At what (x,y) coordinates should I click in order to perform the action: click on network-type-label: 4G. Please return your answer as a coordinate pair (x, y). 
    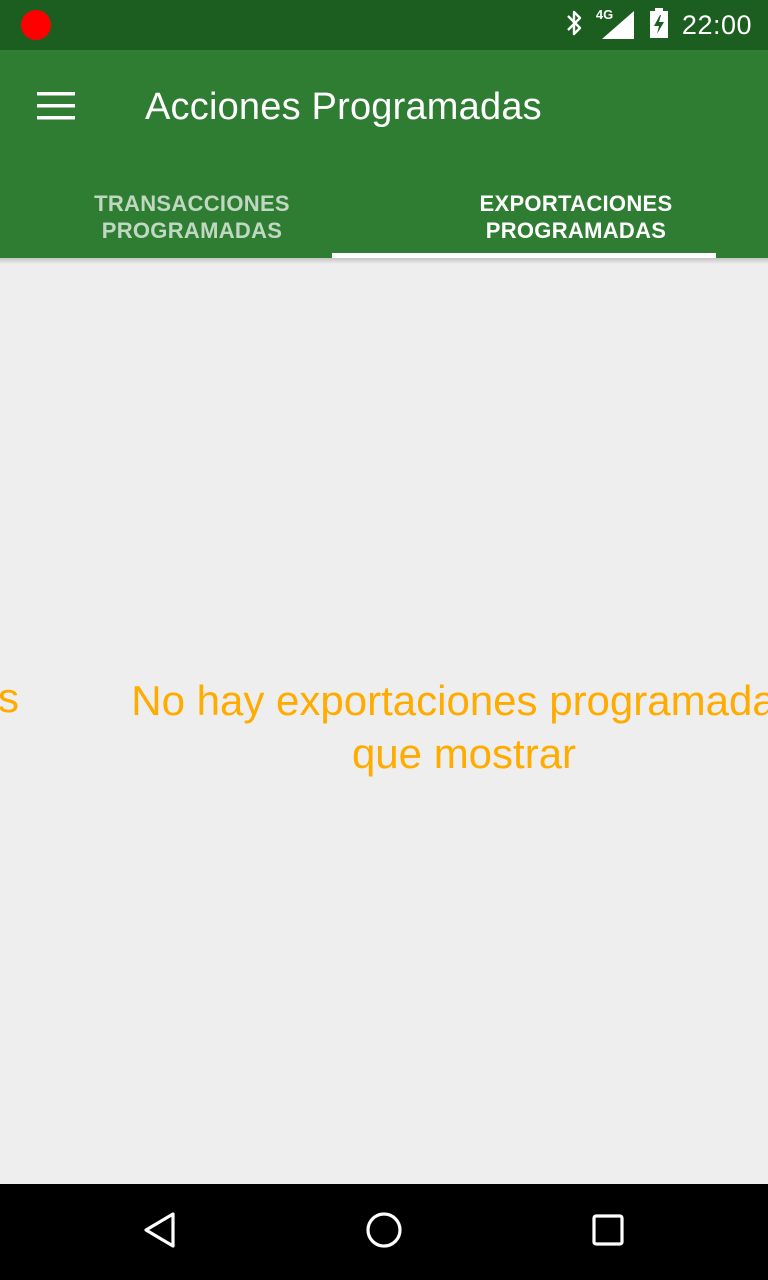
    Looking at the image, I should click on (604, 14).